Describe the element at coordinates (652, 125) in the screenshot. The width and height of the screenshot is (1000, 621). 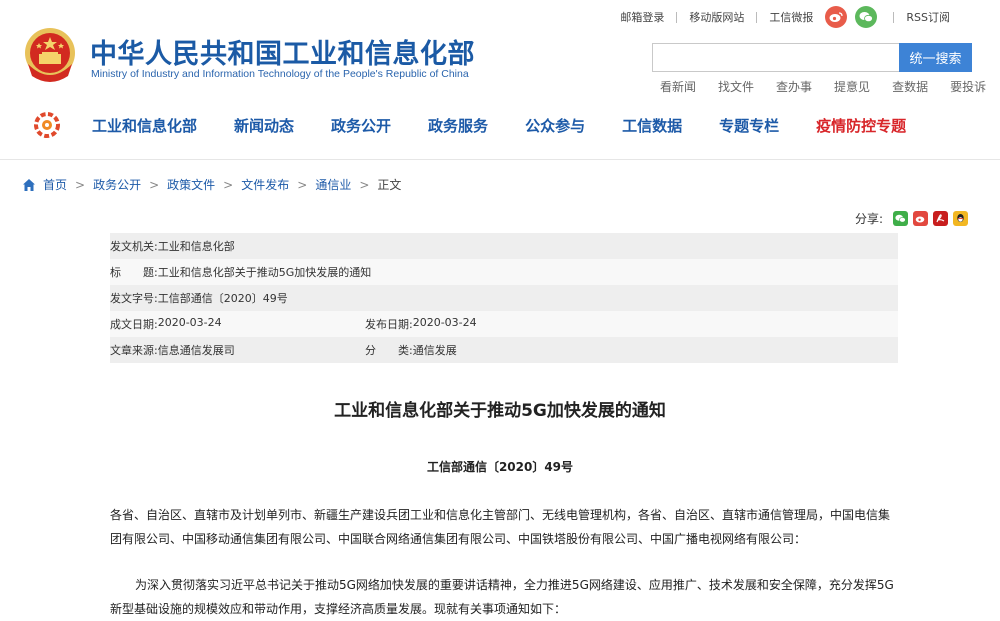
I see `nav-item-data: 工信数据` at that location.